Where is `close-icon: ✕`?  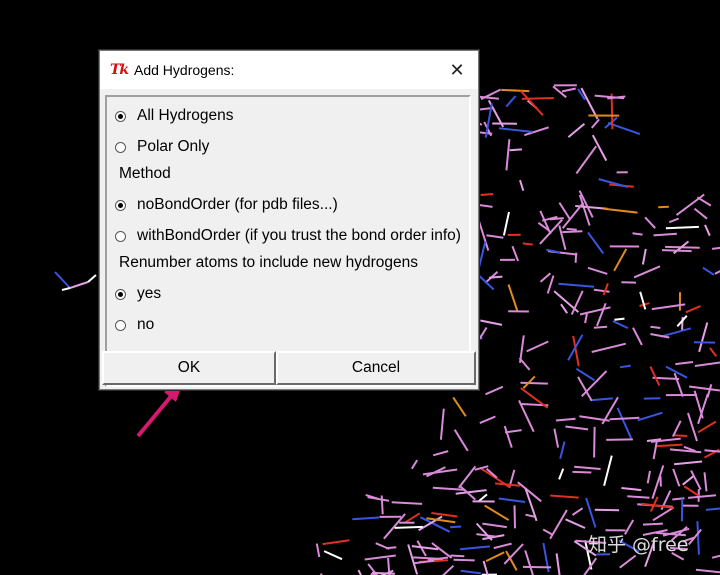
close-icon: ✕ is located at coordinates (457, 69).